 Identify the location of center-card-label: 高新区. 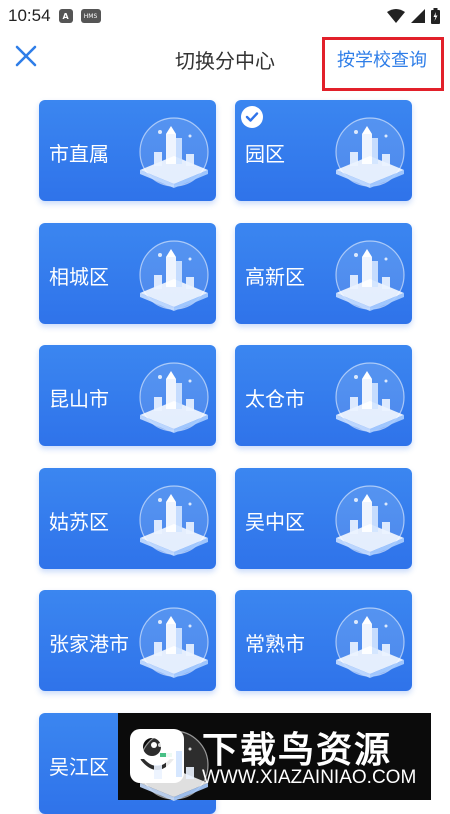
(275, 276).